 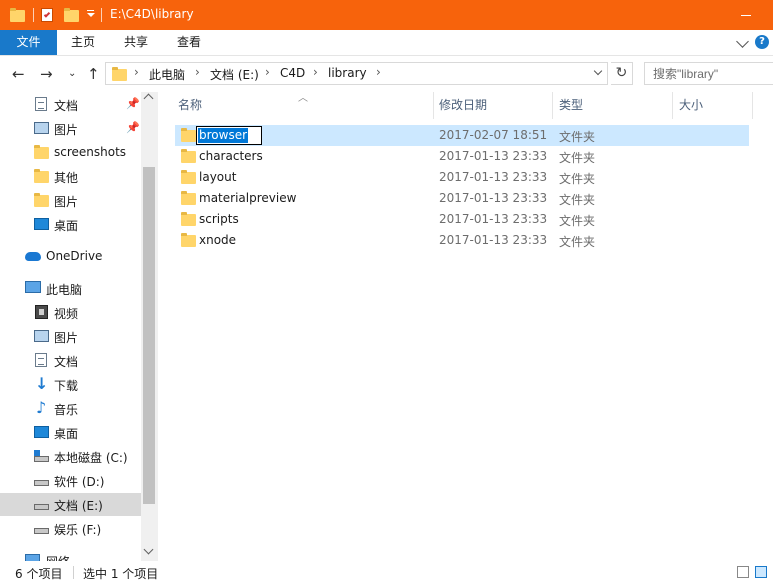 I want to click on item-name: materialpreview, so click(x=247, y=198).